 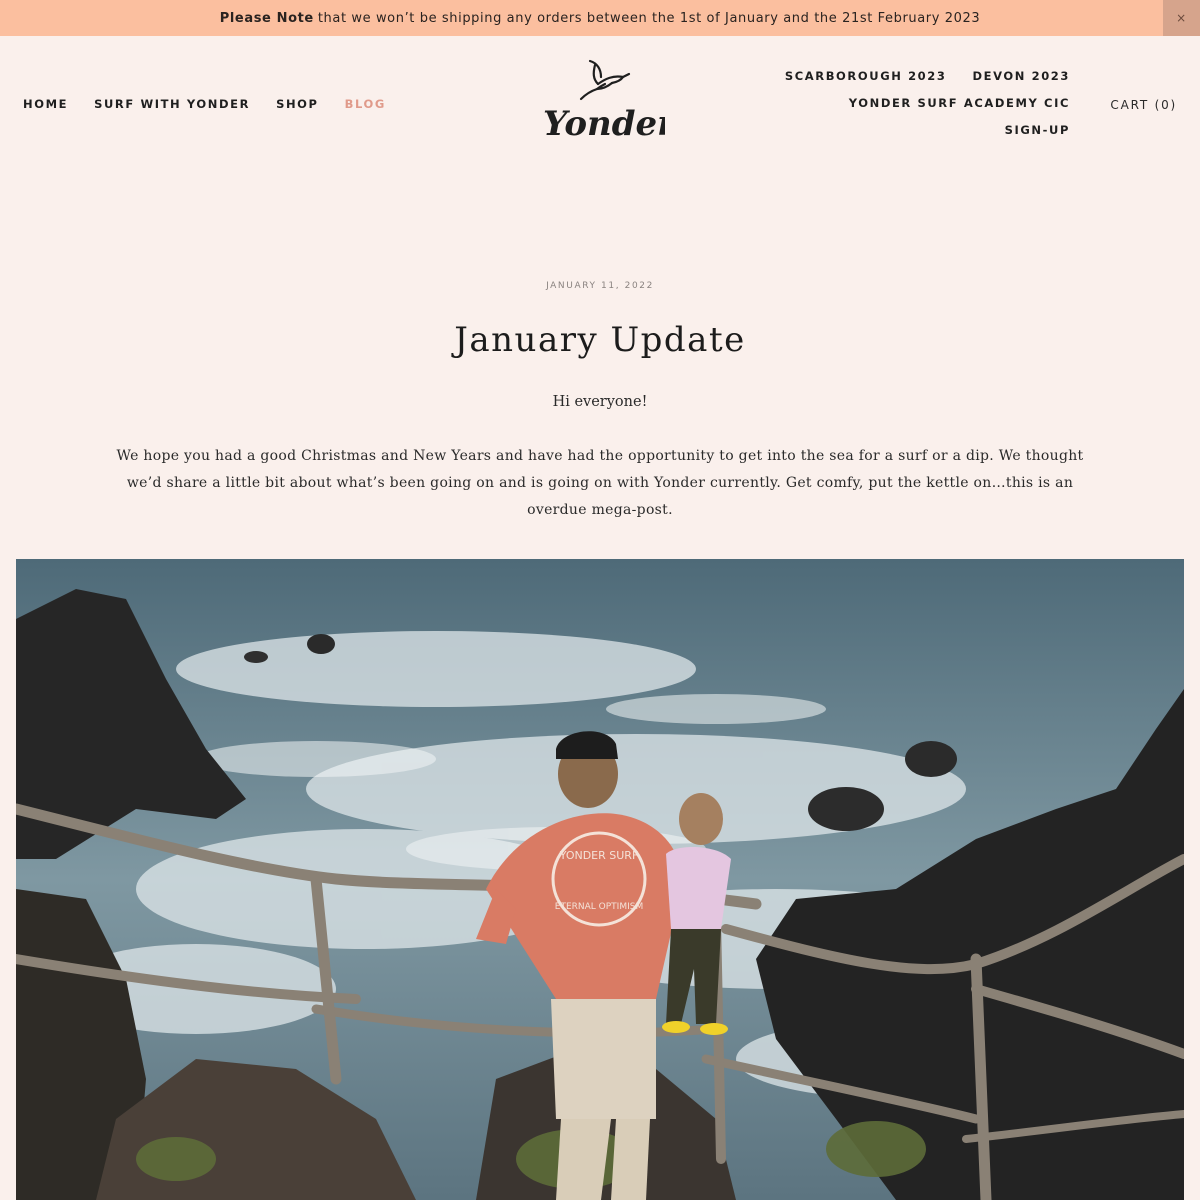 I want to click on shirt-text-bottom: ETERNAL OPTIMISM, so click(x=599, y=907).